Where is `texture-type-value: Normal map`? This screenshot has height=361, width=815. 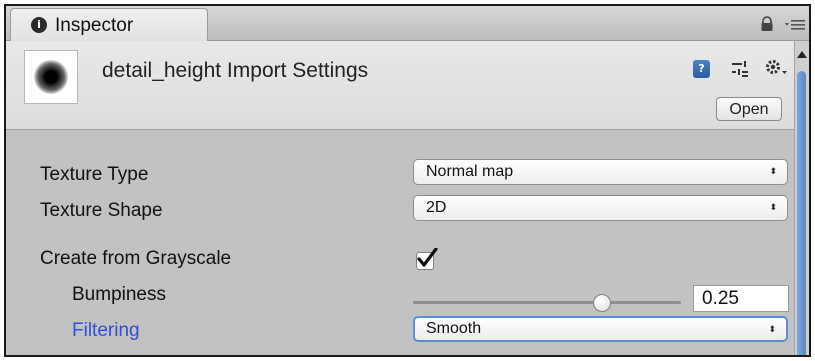 texture-type-value: Normal map is located at coordinates (470, 171).